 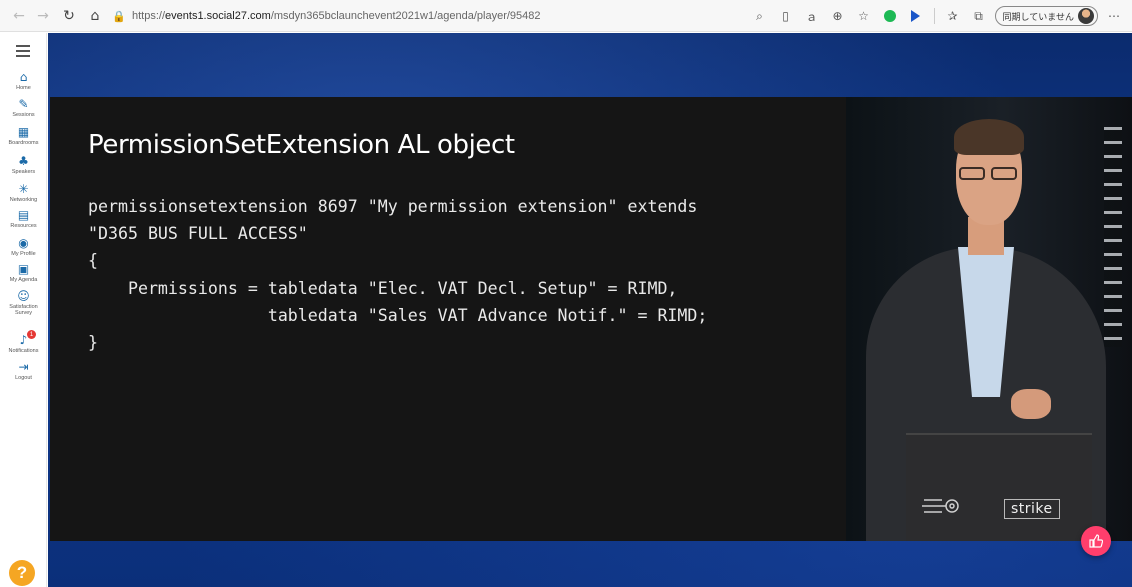 I want to click on url-prefix: https://, so click(x=149, y=16).